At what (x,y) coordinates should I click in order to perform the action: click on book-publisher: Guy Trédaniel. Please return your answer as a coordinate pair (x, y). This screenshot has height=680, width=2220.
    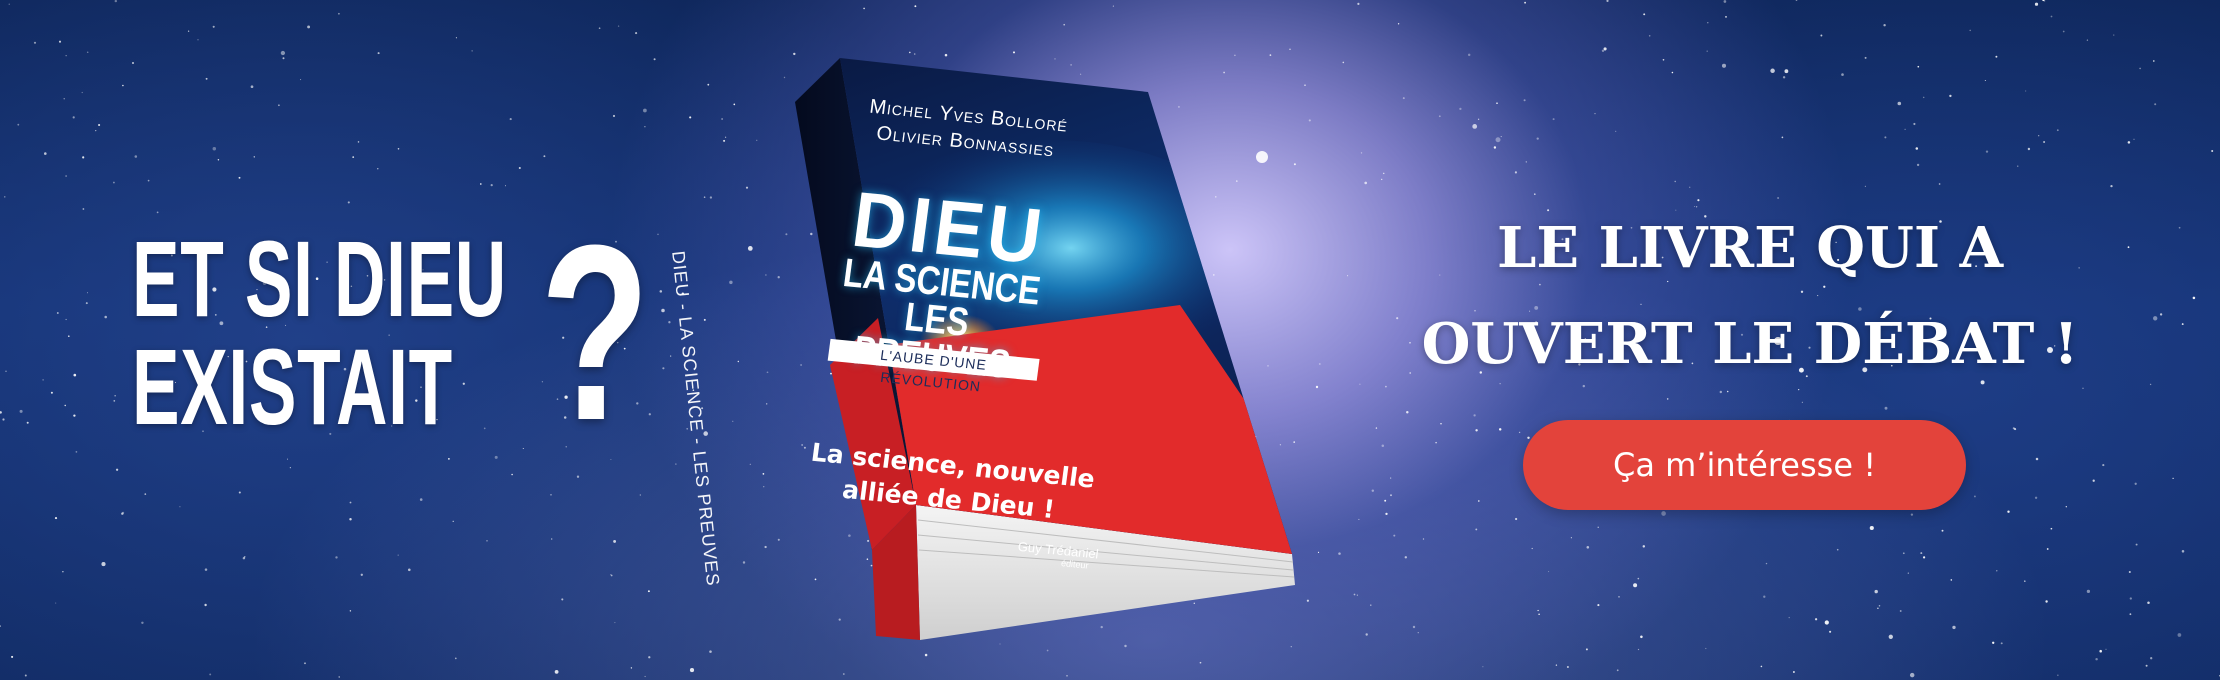
    Looking at the image, I should click on (1058, 550).